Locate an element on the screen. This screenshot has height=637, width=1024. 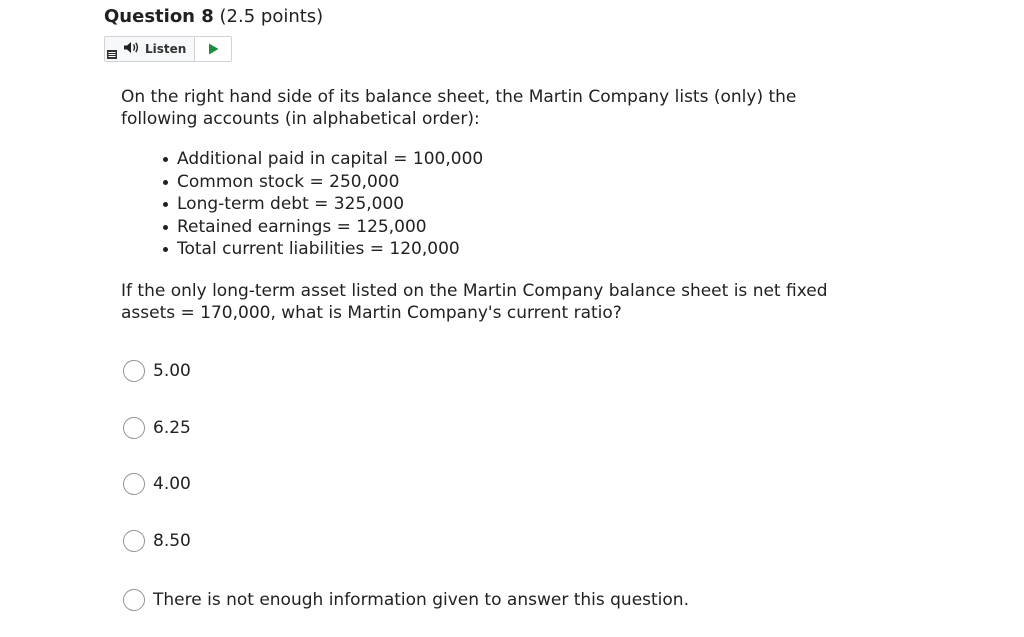
listen-widget: Listen is located at coordinates (168, 49).